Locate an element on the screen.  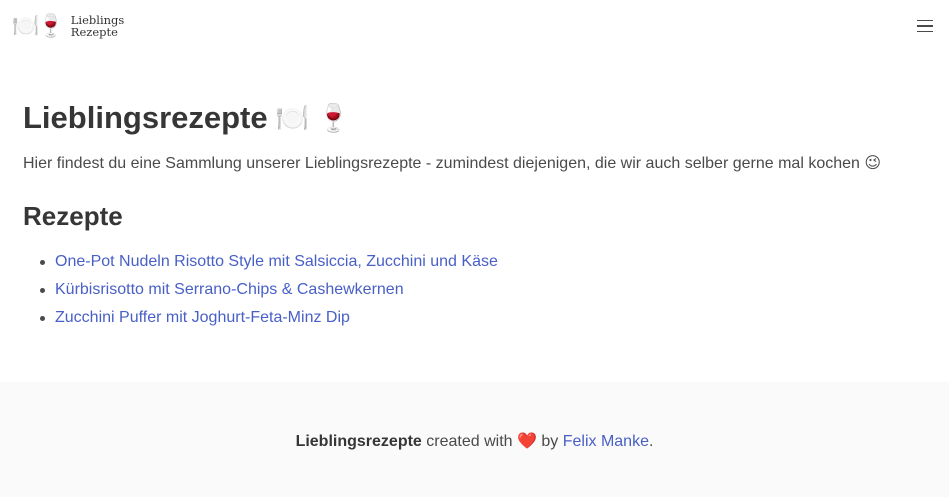
footer-created-with: created with is located at coordinates (469, 441).